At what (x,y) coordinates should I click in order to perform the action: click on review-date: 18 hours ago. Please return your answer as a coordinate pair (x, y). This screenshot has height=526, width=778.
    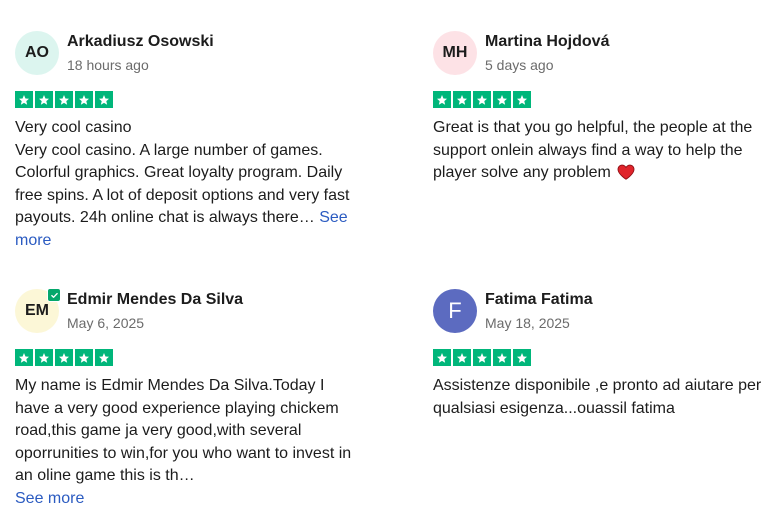
    Looking at the image, I should click on (108, 65).